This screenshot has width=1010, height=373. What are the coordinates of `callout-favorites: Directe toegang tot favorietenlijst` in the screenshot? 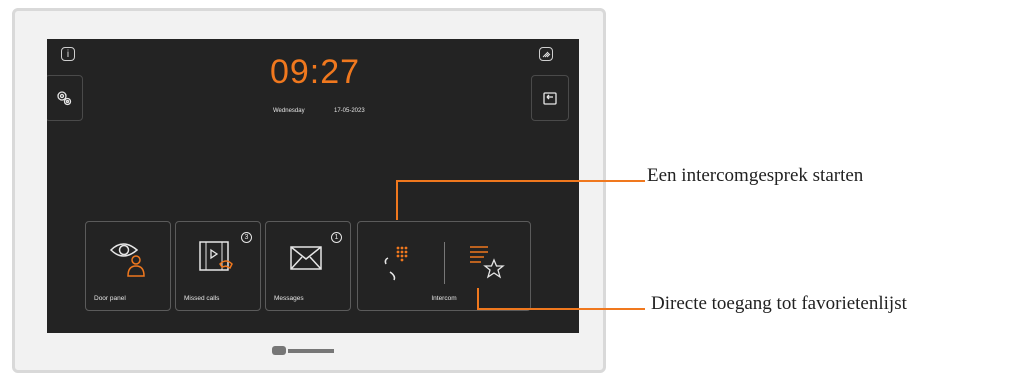 It's located at (779, 303).